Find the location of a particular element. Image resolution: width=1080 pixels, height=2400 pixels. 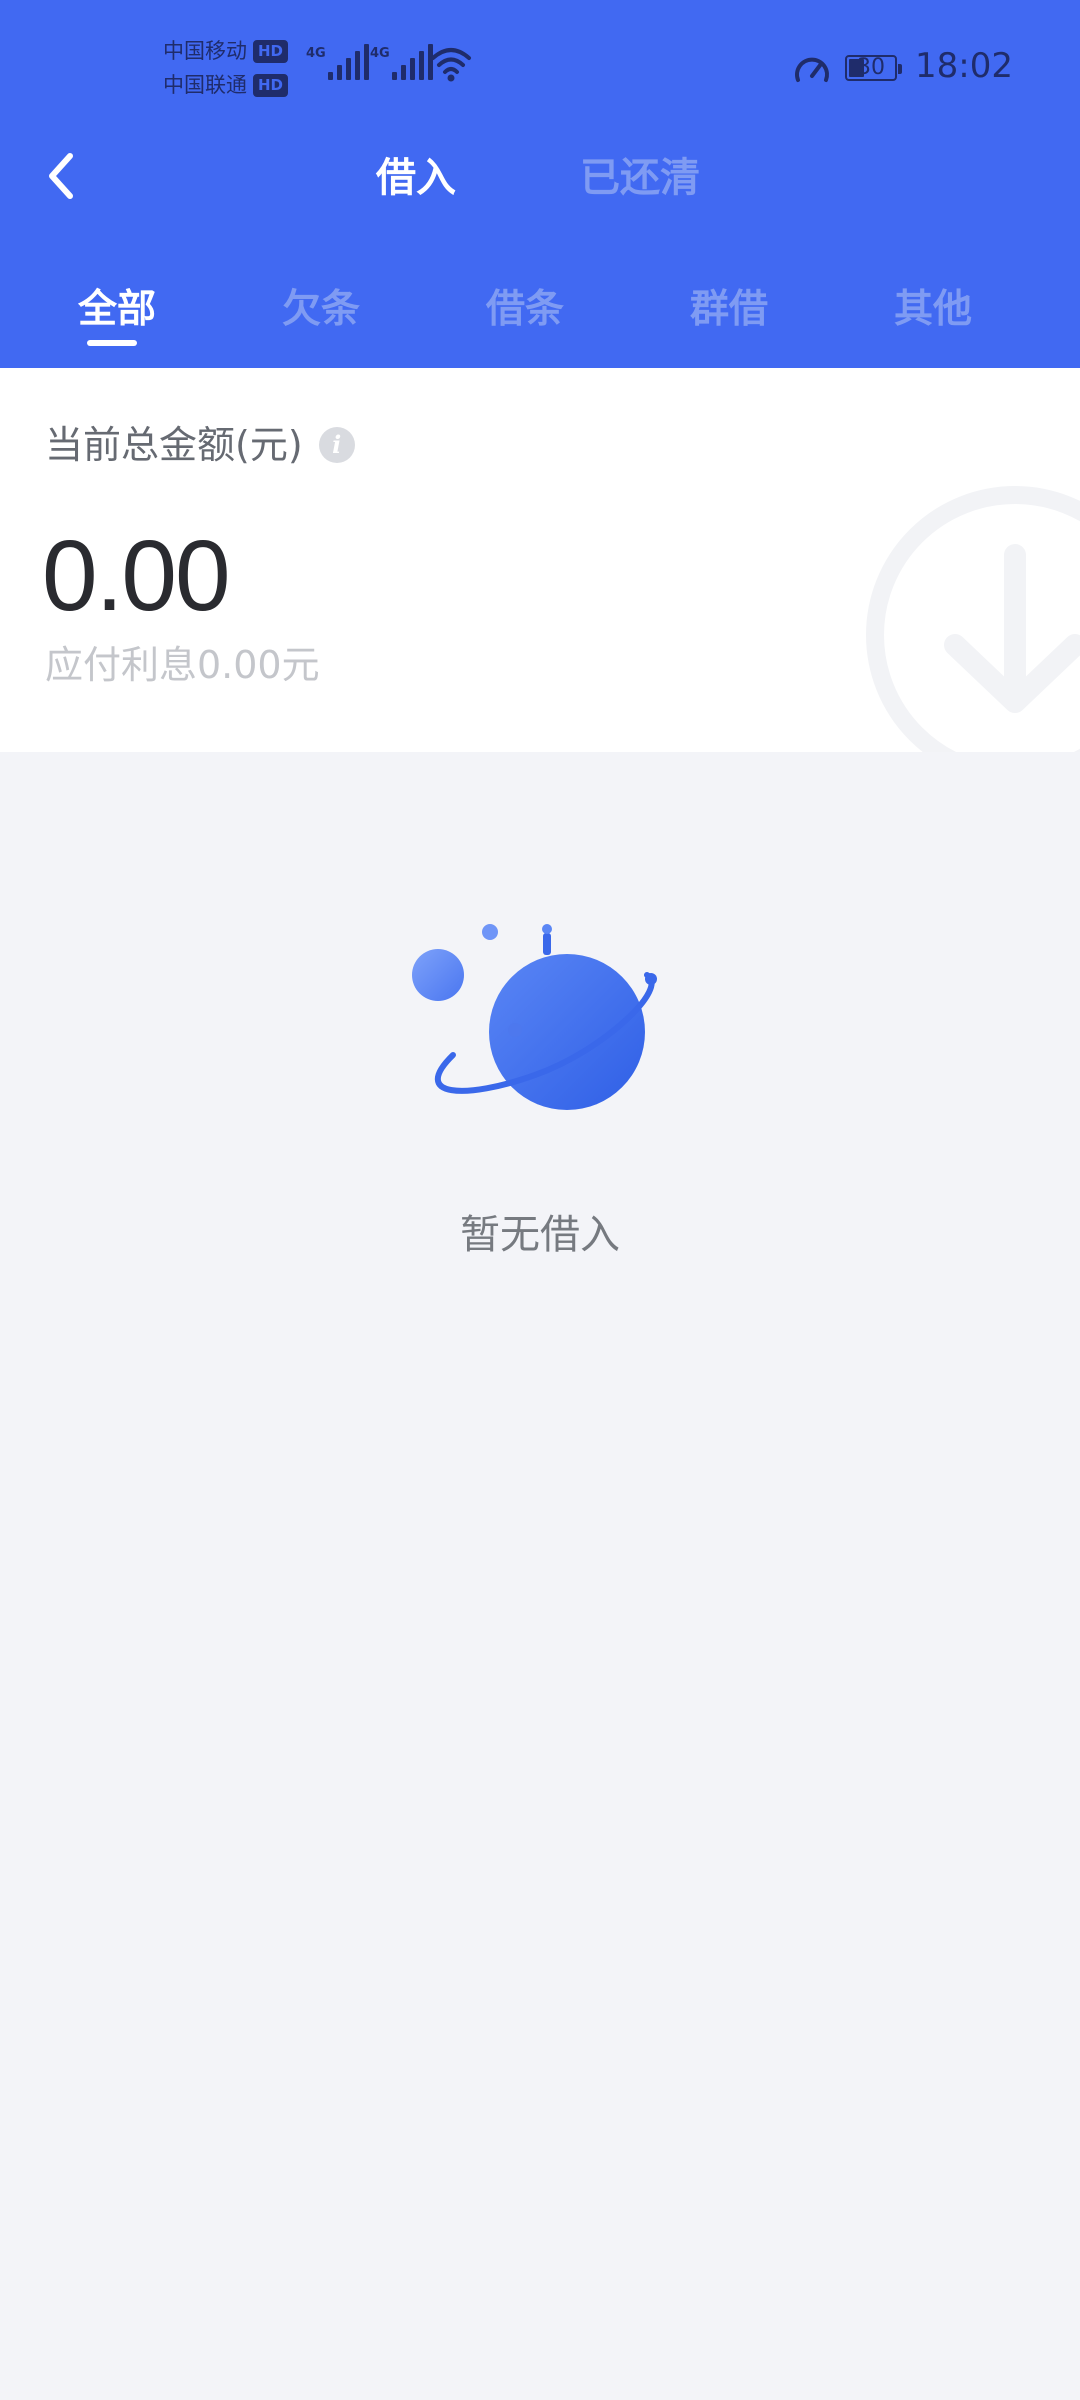

carrier-1-name: 中国移动 is located at coordinates (205, 50).